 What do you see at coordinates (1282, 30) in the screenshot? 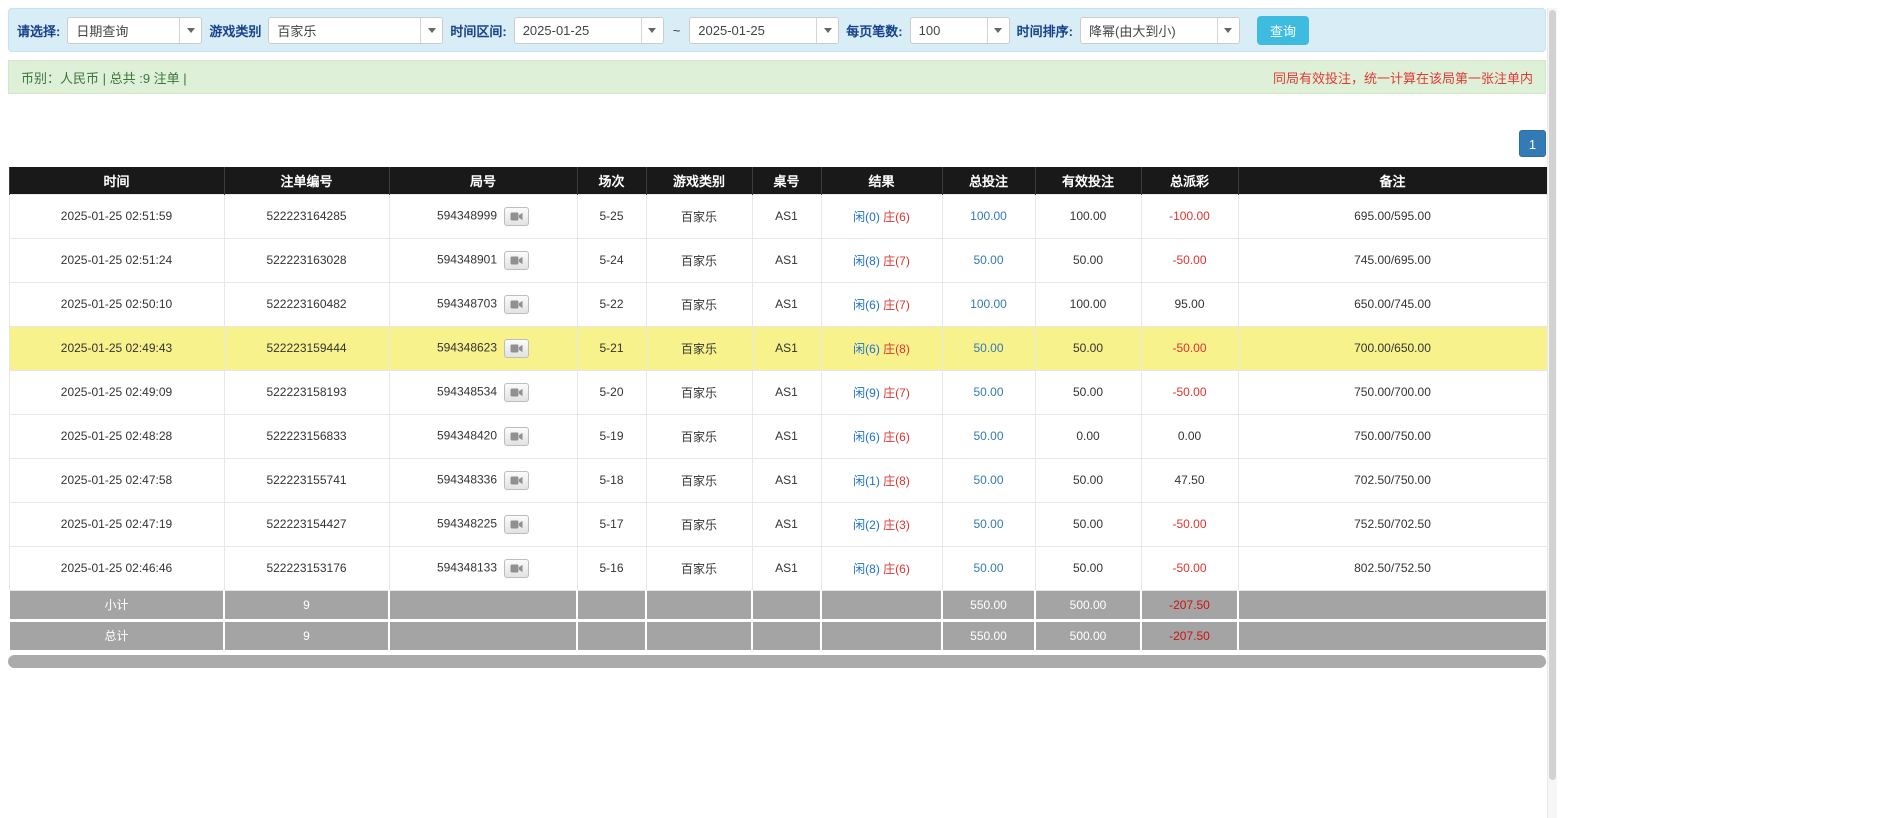
I see `search-button: 查询` at bounding box center [1282, 30].